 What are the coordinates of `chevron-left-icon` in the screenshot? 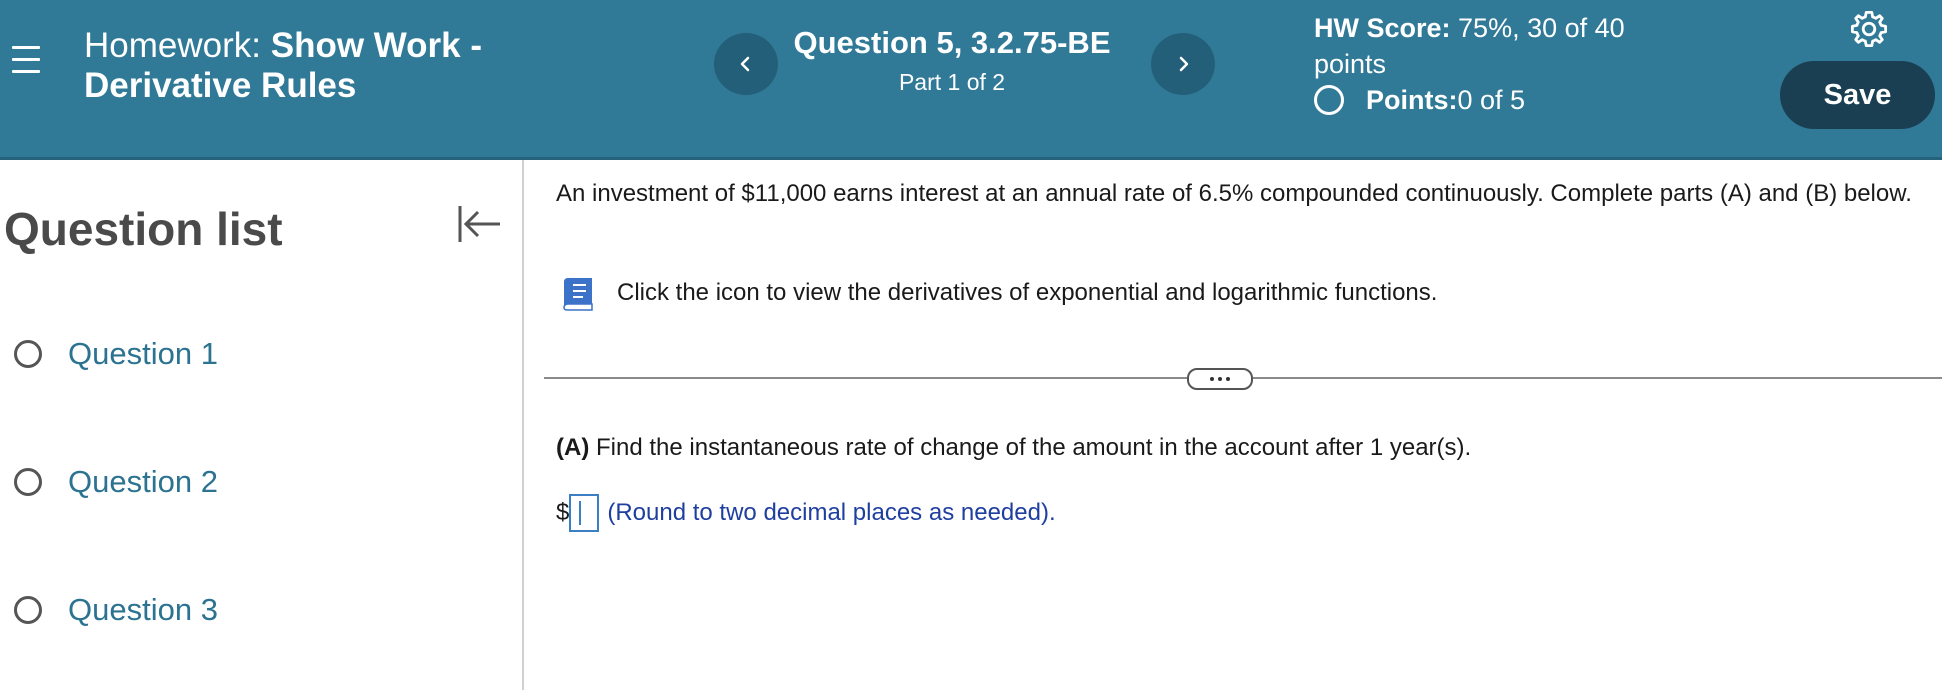 It's located at (745, 64).